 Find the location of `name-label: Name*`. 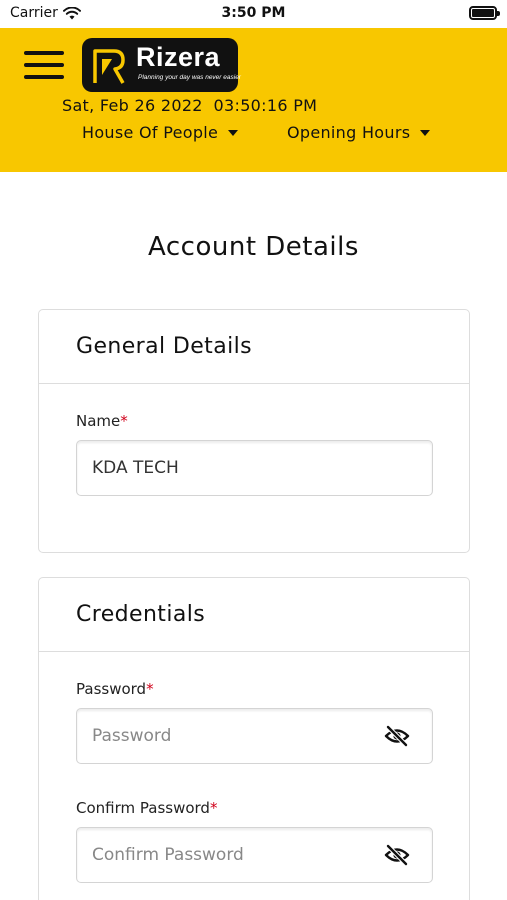

name-label: Name* is located at coordinates (102, 421).